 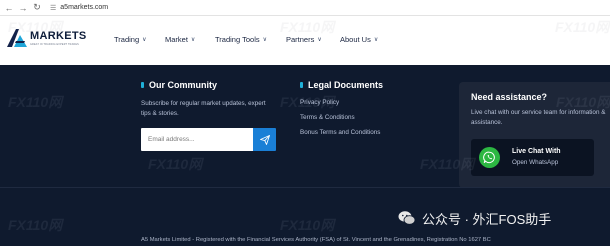 What do you see at coordinates (23, 8) in the screenshot?
I see `forward-arrow-icon: →` at bounding box center [23, 8].